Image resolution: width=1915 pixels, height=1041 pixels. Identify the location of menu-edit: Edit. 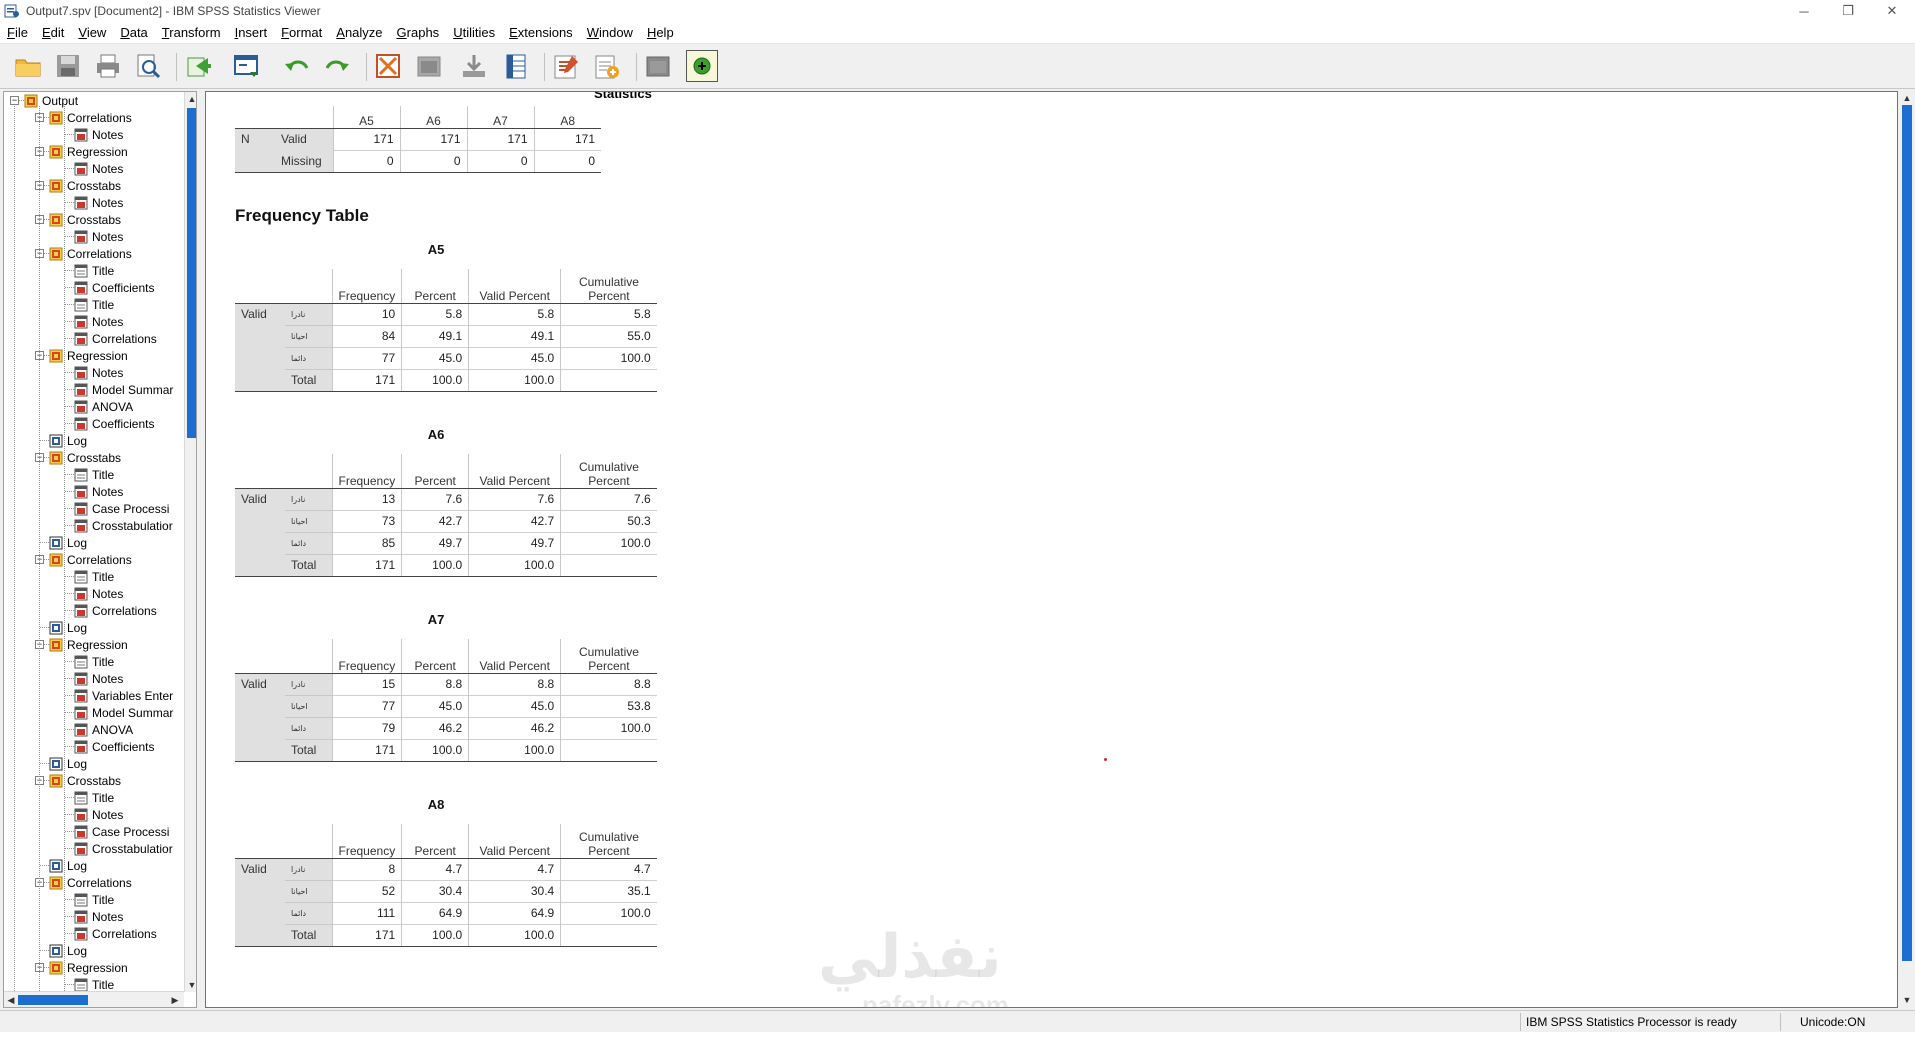
(53, 32).